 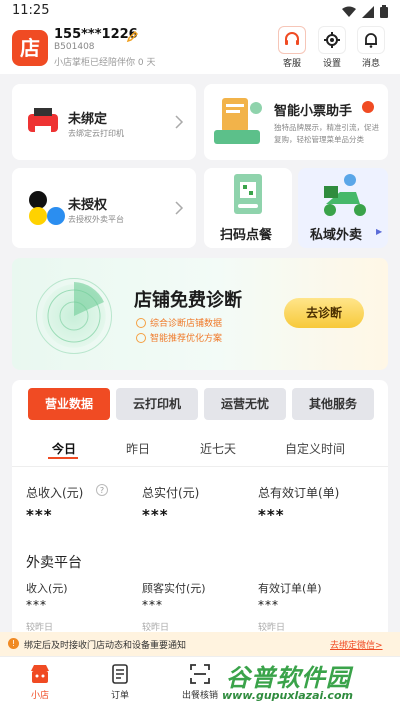 What do you see at coordinates (200, 466) in the screenshot?
I see `divider` at bounding box center [200, 466].